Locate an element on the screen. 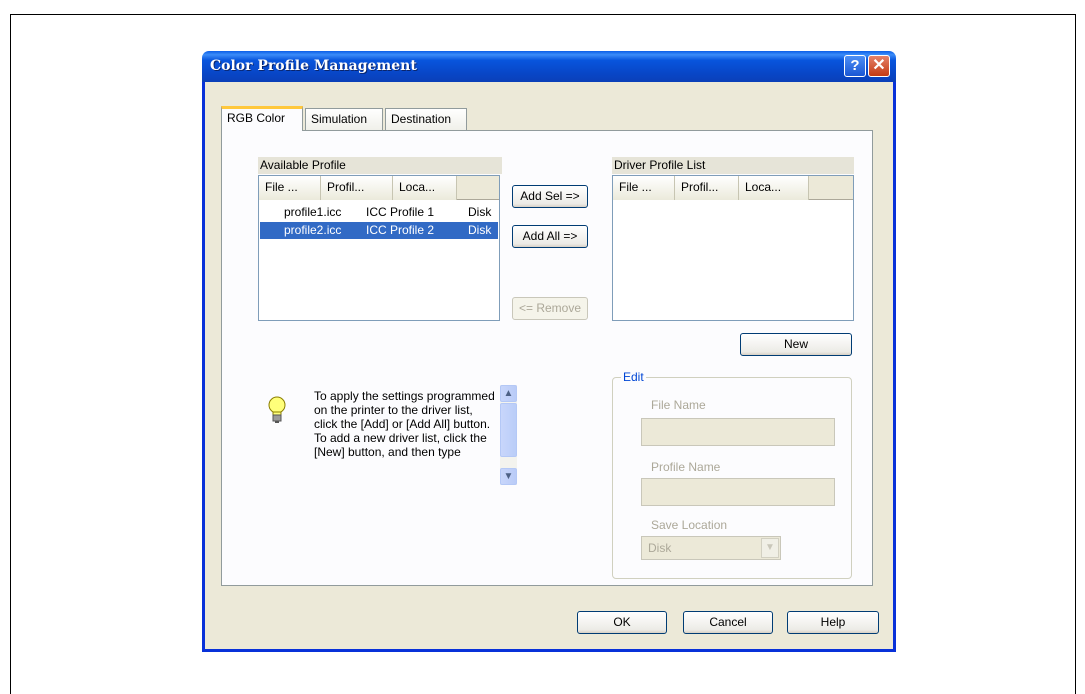 The height and width of the screenshot is (694, 1085). profile-name-label: Profile Name is located at coordinates (686, 467).